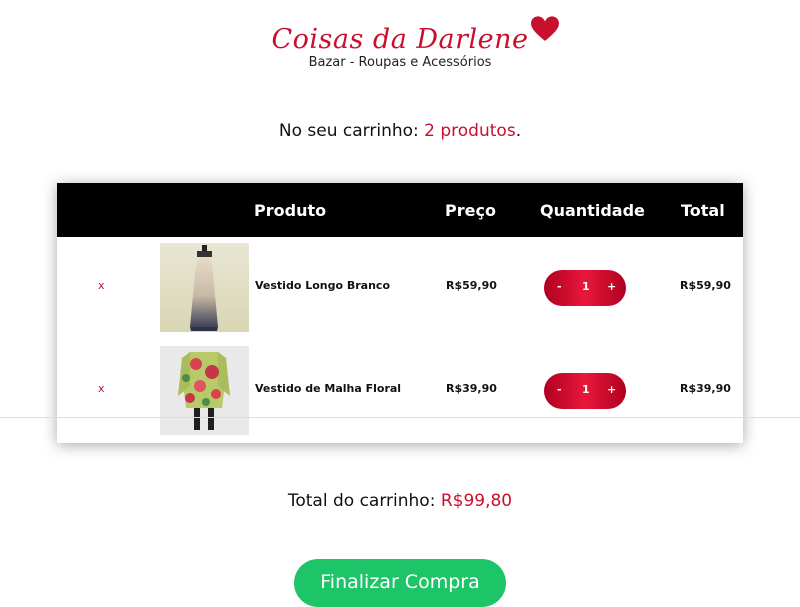 The height and width of the screenshot is (607, 800). What do you see at coordinates (328, 388) in the screenshot?
I see `product-name: Vestido de Malha Floral` at bounding box center [328, 388].